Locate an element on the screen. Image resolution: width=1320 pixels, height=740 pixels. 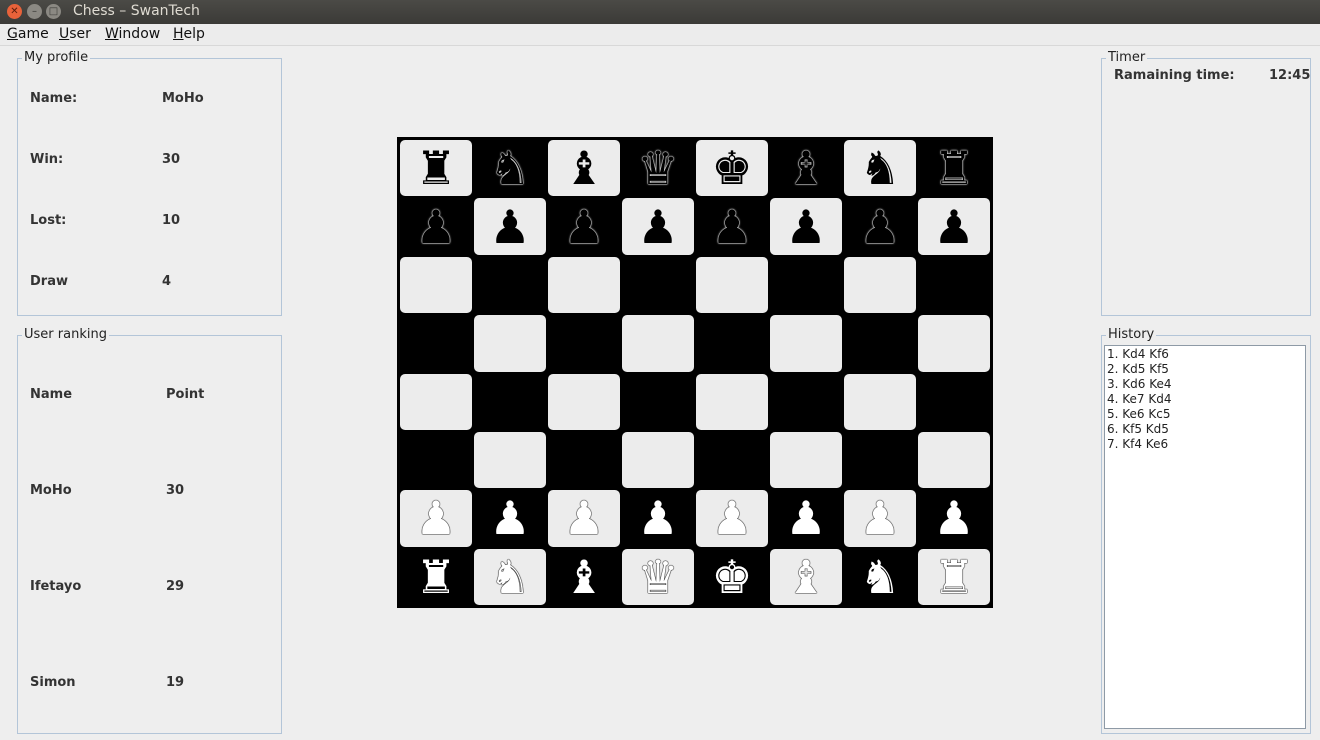
board-square-e1: ♚ is located at coordinates (732, 576).